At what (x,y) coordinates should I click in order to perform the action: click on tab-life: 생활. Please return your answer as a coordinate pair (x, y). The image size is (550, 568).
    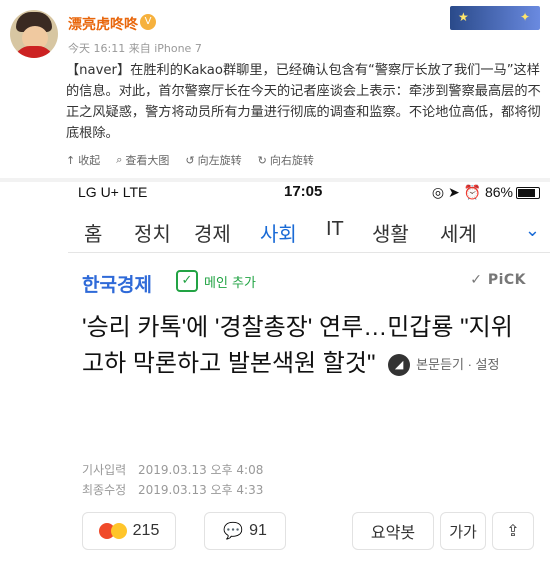
    Looking at the image, I should click on (390, 232).